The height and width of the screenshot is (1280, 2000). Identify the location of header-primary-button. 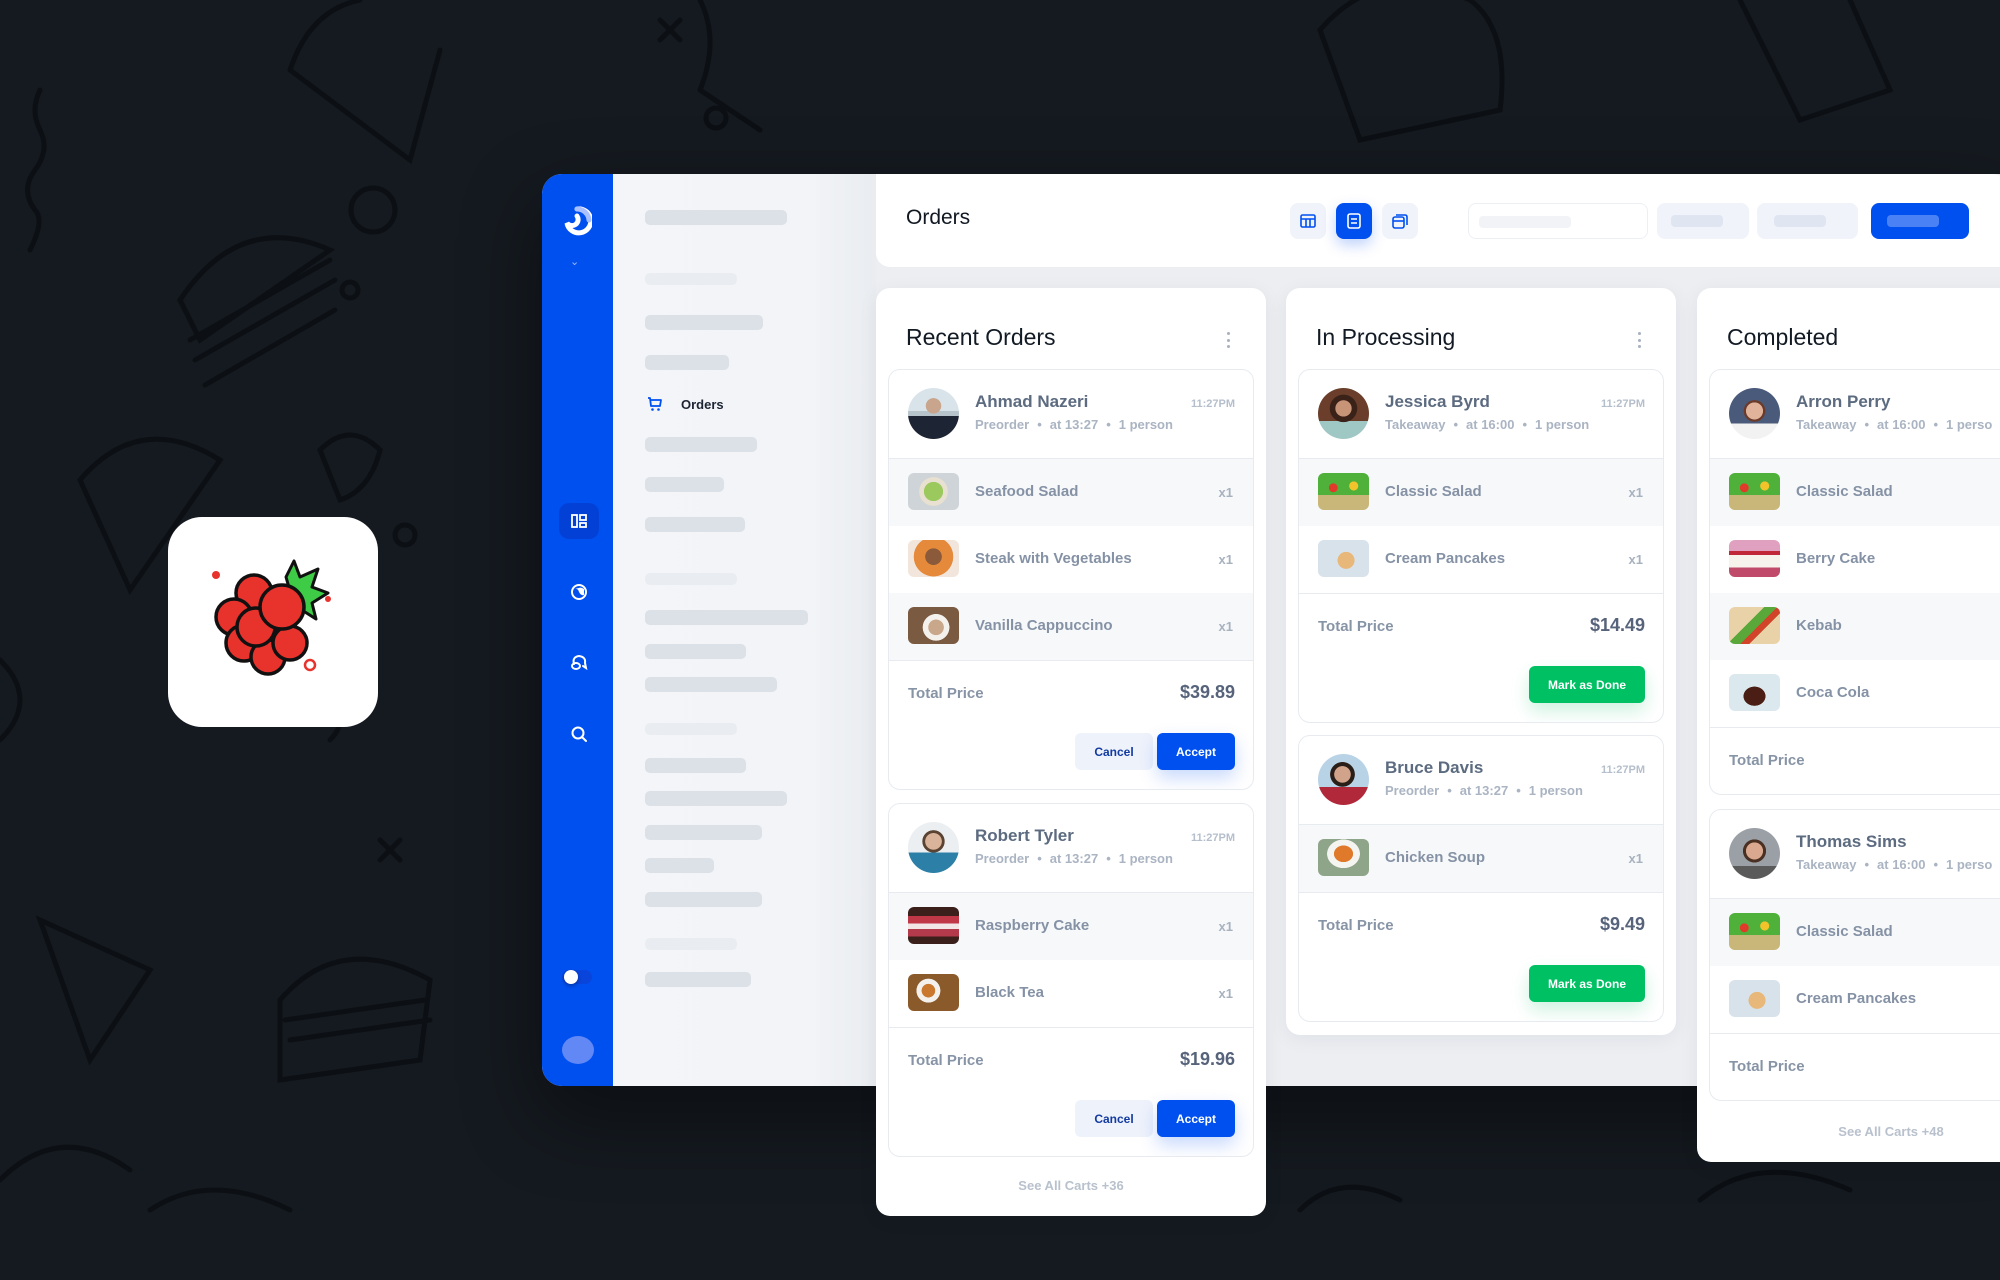
(1920, 221).